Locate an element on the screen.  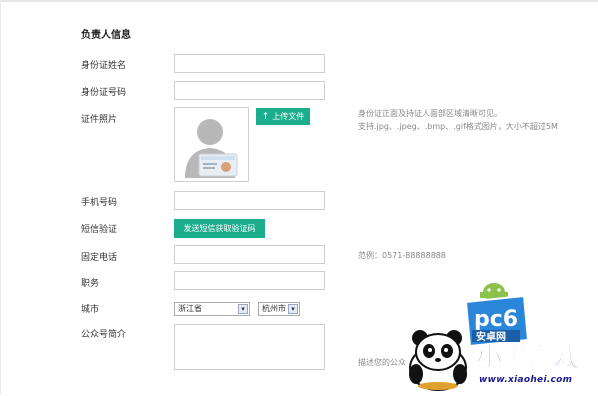
photo-hint-line2: 支持.jpg、.jpeg、.bmp、.gif格式图片，大小不超过5M is located at coordinates (458, 126).